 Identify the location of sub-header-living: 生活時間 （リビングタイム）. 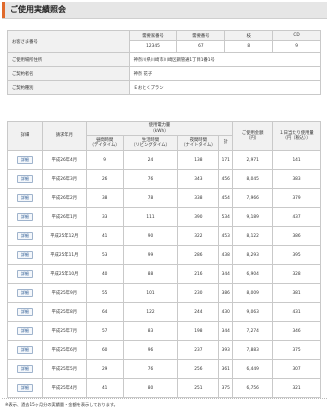
(150, 143).